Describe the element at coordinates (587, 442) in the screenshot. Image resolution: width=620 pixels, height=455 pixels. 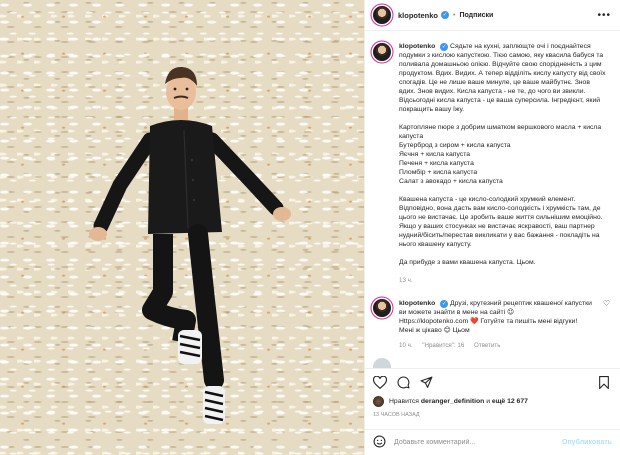
I see `publish-button: Опубликовать` at that location.